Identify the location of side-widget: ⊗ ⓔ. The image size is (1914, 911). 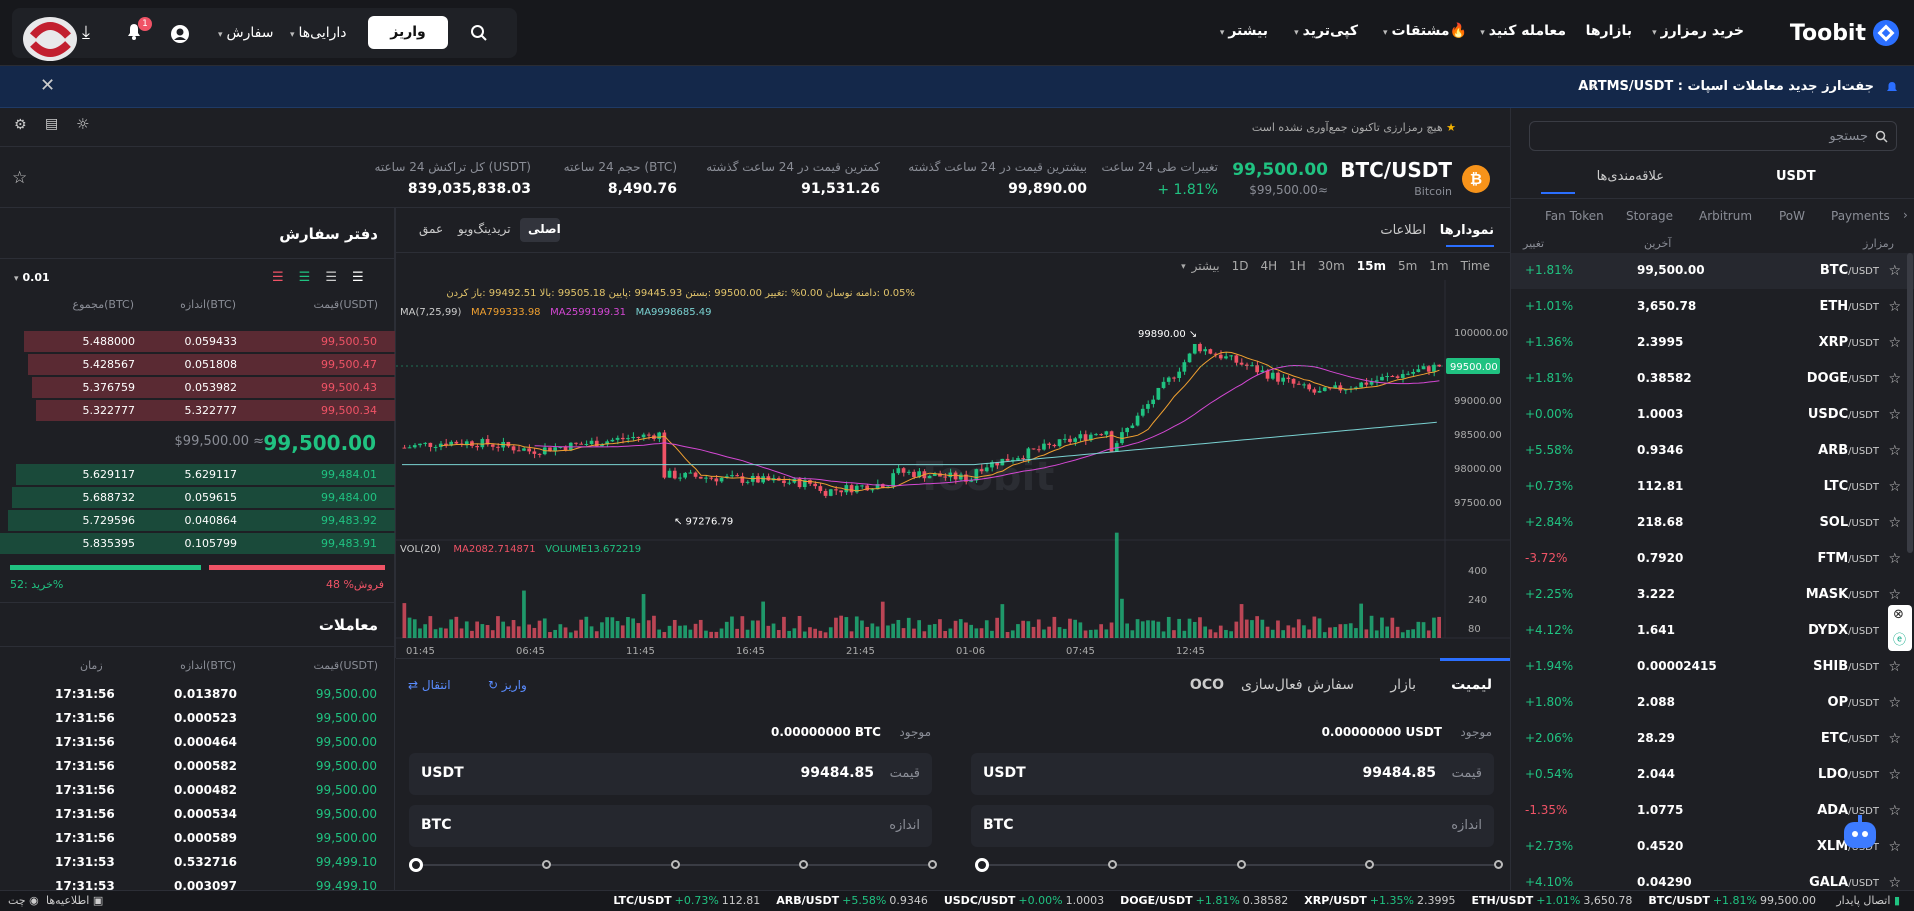
(1900, 628).